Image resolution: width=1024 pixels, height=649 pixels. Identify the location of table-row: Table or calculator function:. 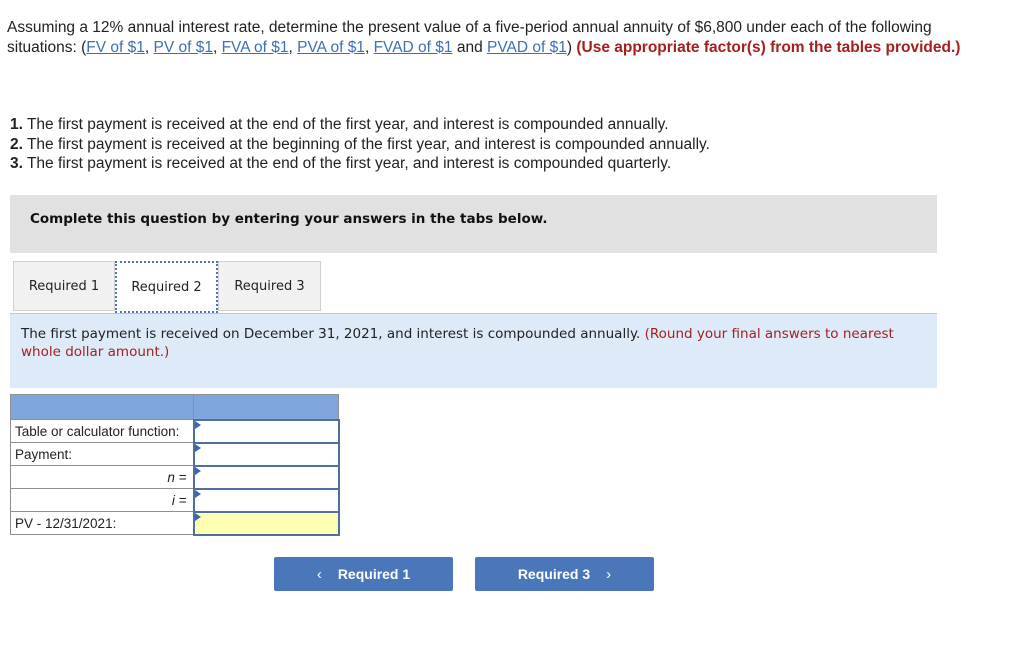
(175, 431).